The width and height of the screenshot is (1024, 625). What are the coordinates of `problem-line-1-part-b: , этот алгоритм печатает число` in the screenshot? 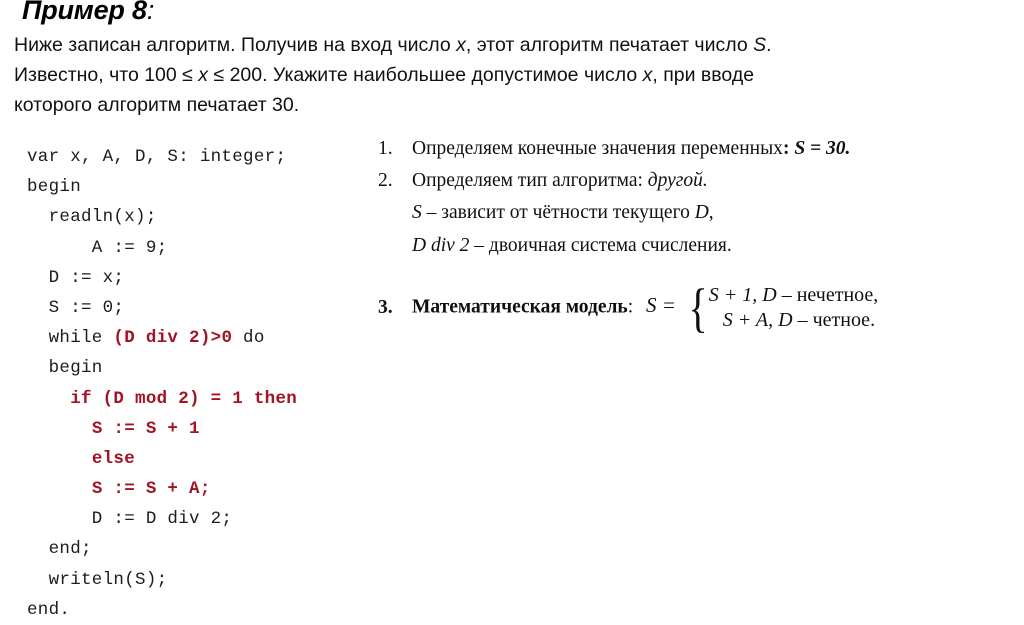 It's located at (609, 45).